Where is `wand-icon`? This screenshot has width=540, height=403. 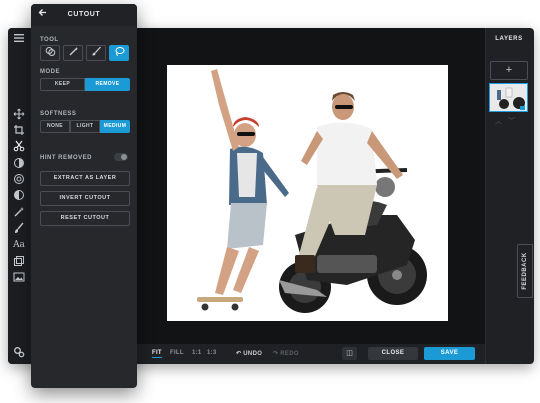
wand-icon is located at coordinates (19, 213).